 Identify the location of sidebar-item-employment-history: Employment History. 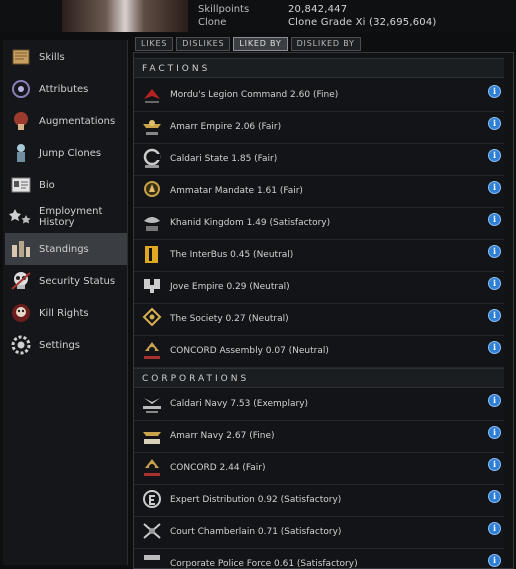
(66, 217).